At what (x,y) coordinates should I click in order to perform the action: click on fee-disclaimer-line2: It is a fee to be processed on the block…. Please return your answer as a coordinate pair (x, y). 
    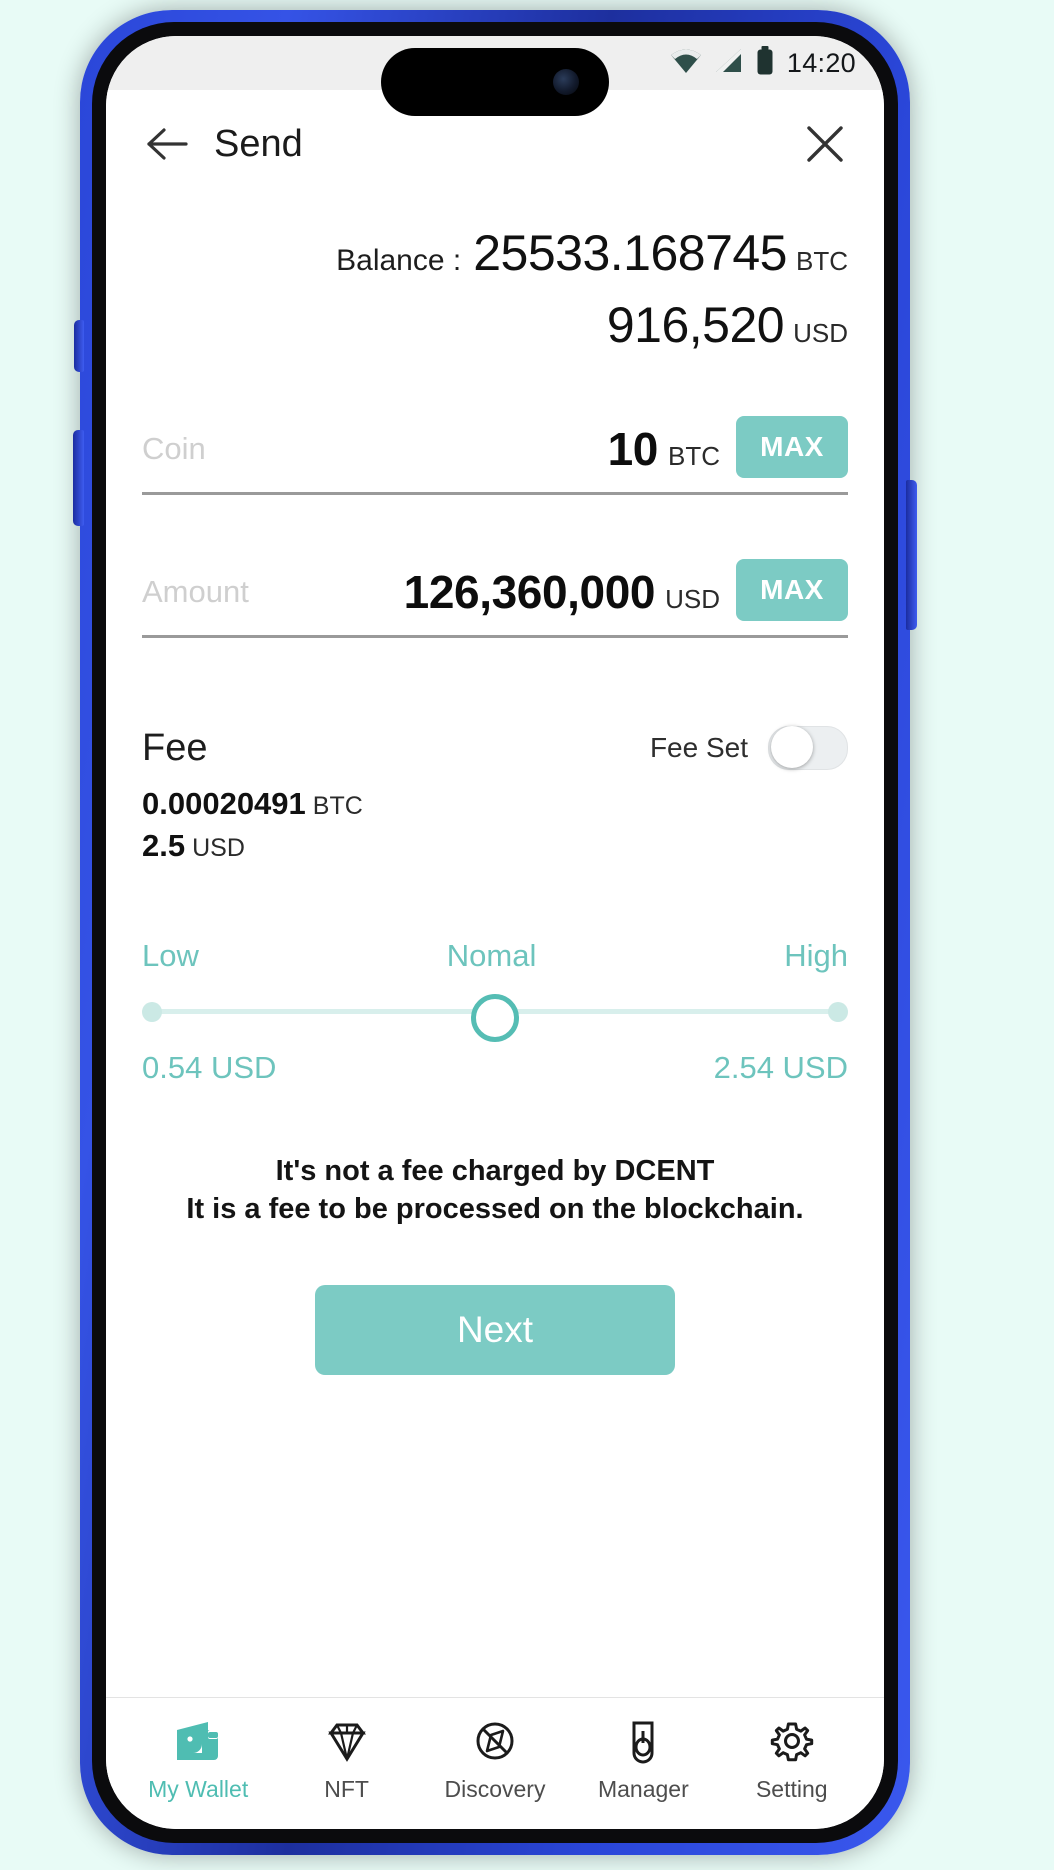
    Looking at the image, I should click on (495, 1209).